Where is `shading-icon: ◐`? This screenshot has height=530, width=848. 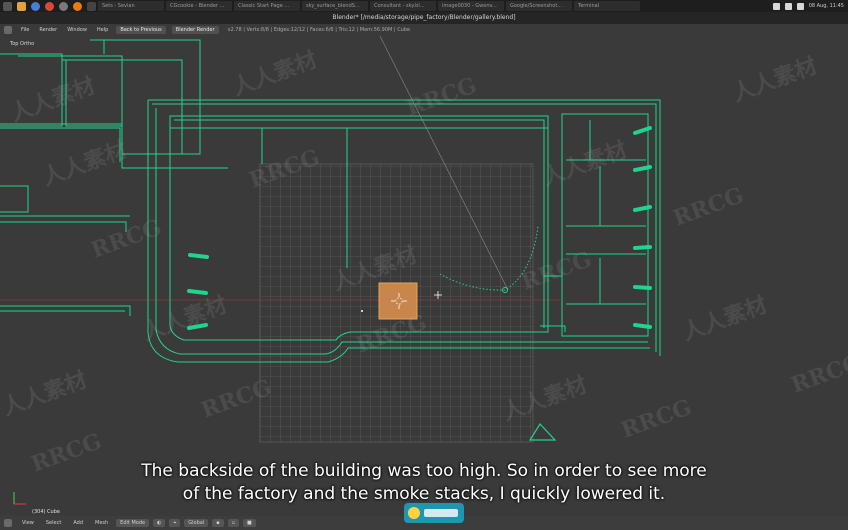 shading-icon: ◐ is located at coordinates (159, 523).